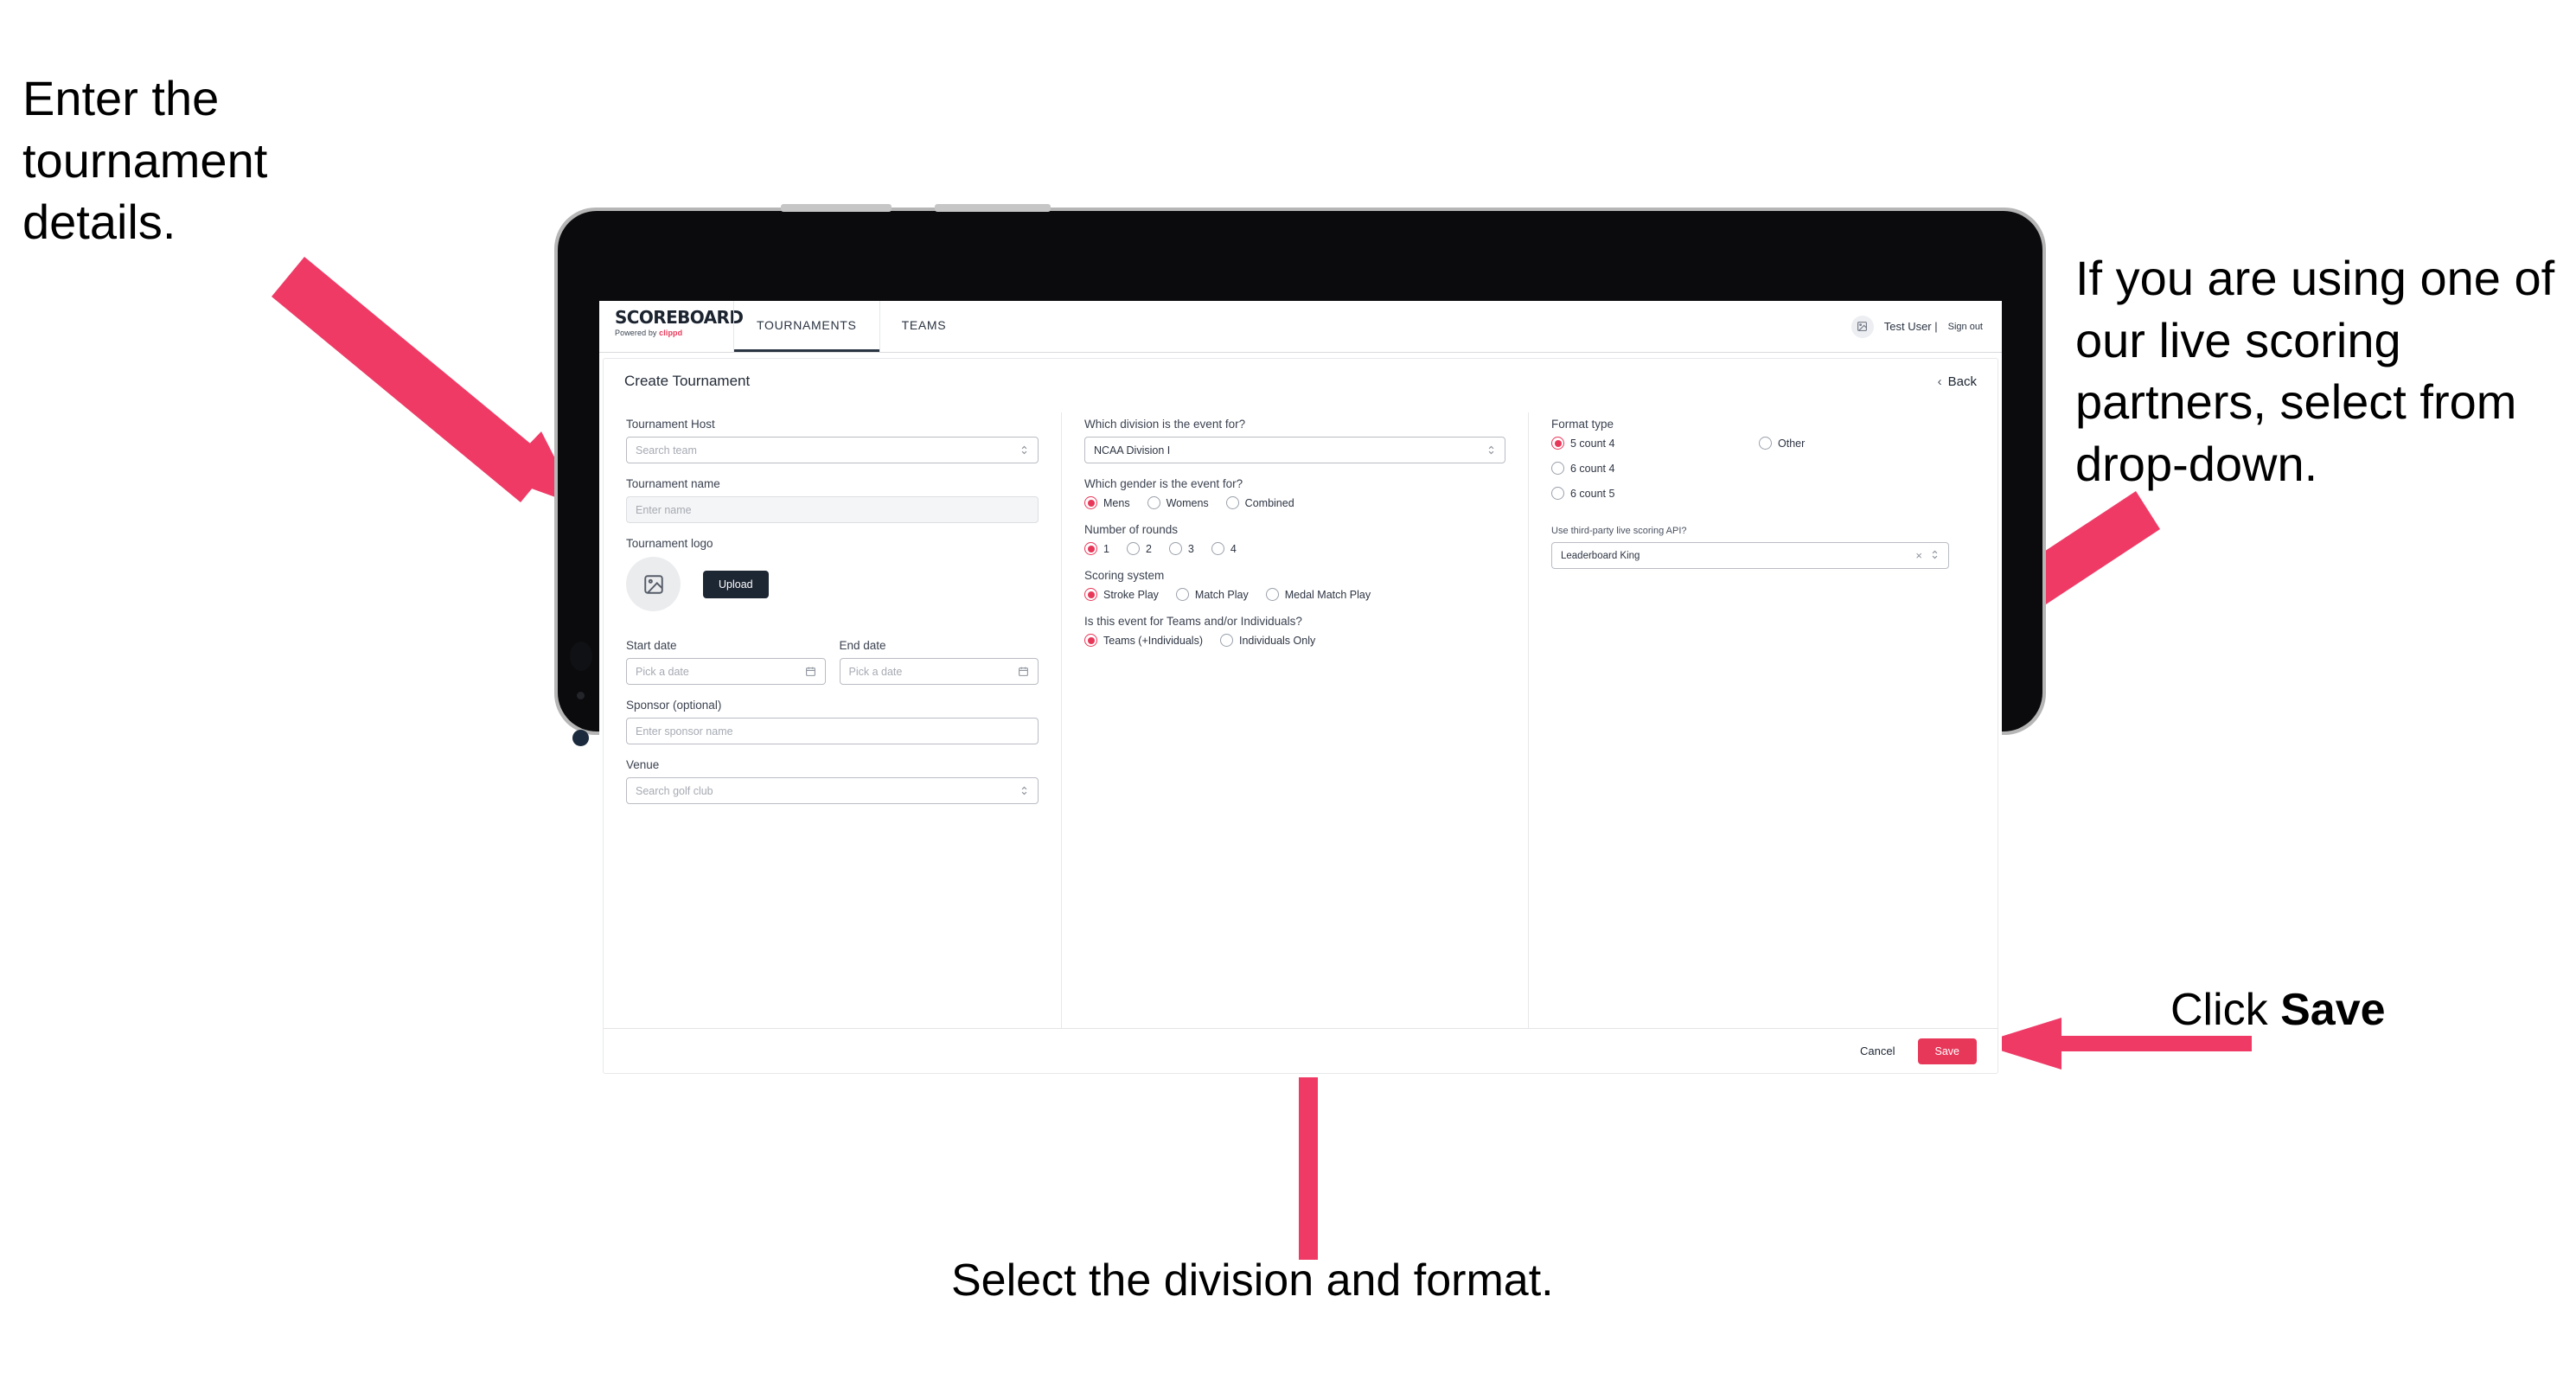 The image size is (2576, 1386). I want to click on cancel-button: Cancel, so click(1878, 1050).